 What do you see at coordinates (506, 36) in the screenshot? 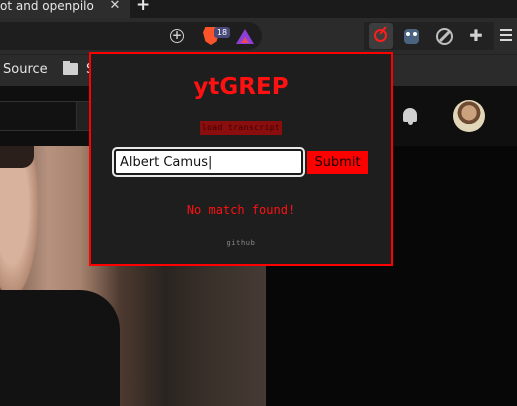
I see `browser-menu-icon` at bounding box center [506, 36].